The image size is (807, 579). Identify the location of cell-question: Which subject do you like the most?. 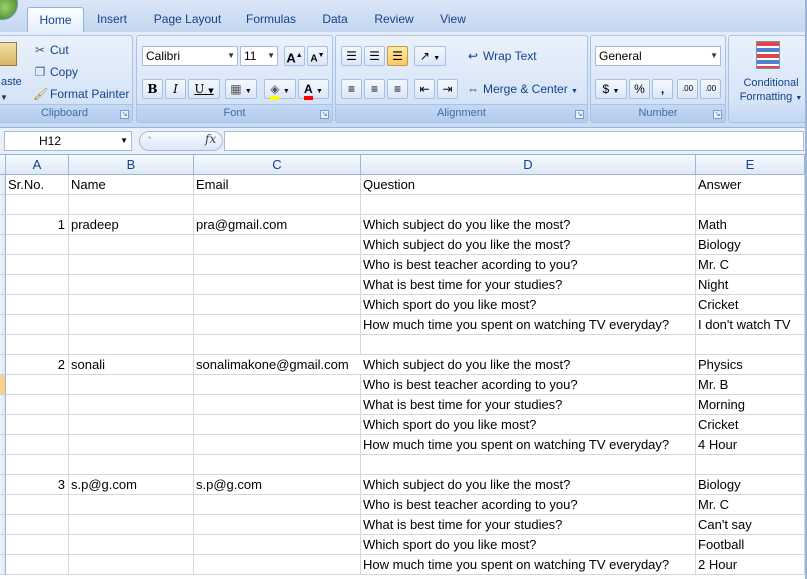
(528, 485).